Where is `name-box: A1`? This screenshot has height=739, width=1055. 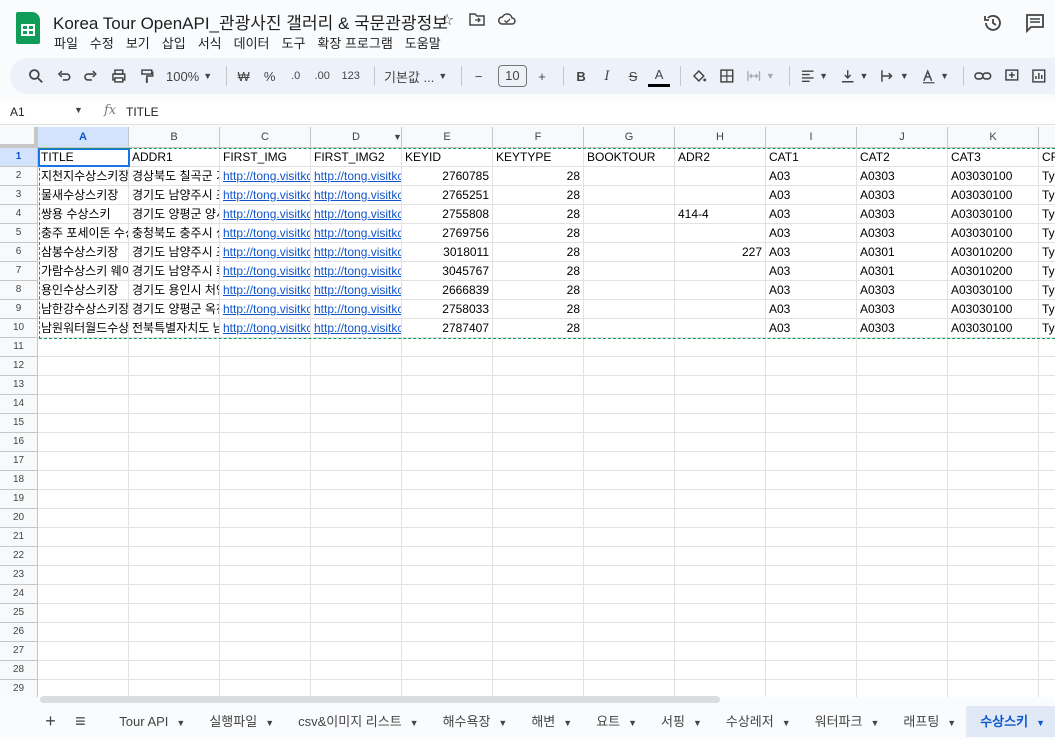
name-box: A1 is located at coordinates (17, 112).